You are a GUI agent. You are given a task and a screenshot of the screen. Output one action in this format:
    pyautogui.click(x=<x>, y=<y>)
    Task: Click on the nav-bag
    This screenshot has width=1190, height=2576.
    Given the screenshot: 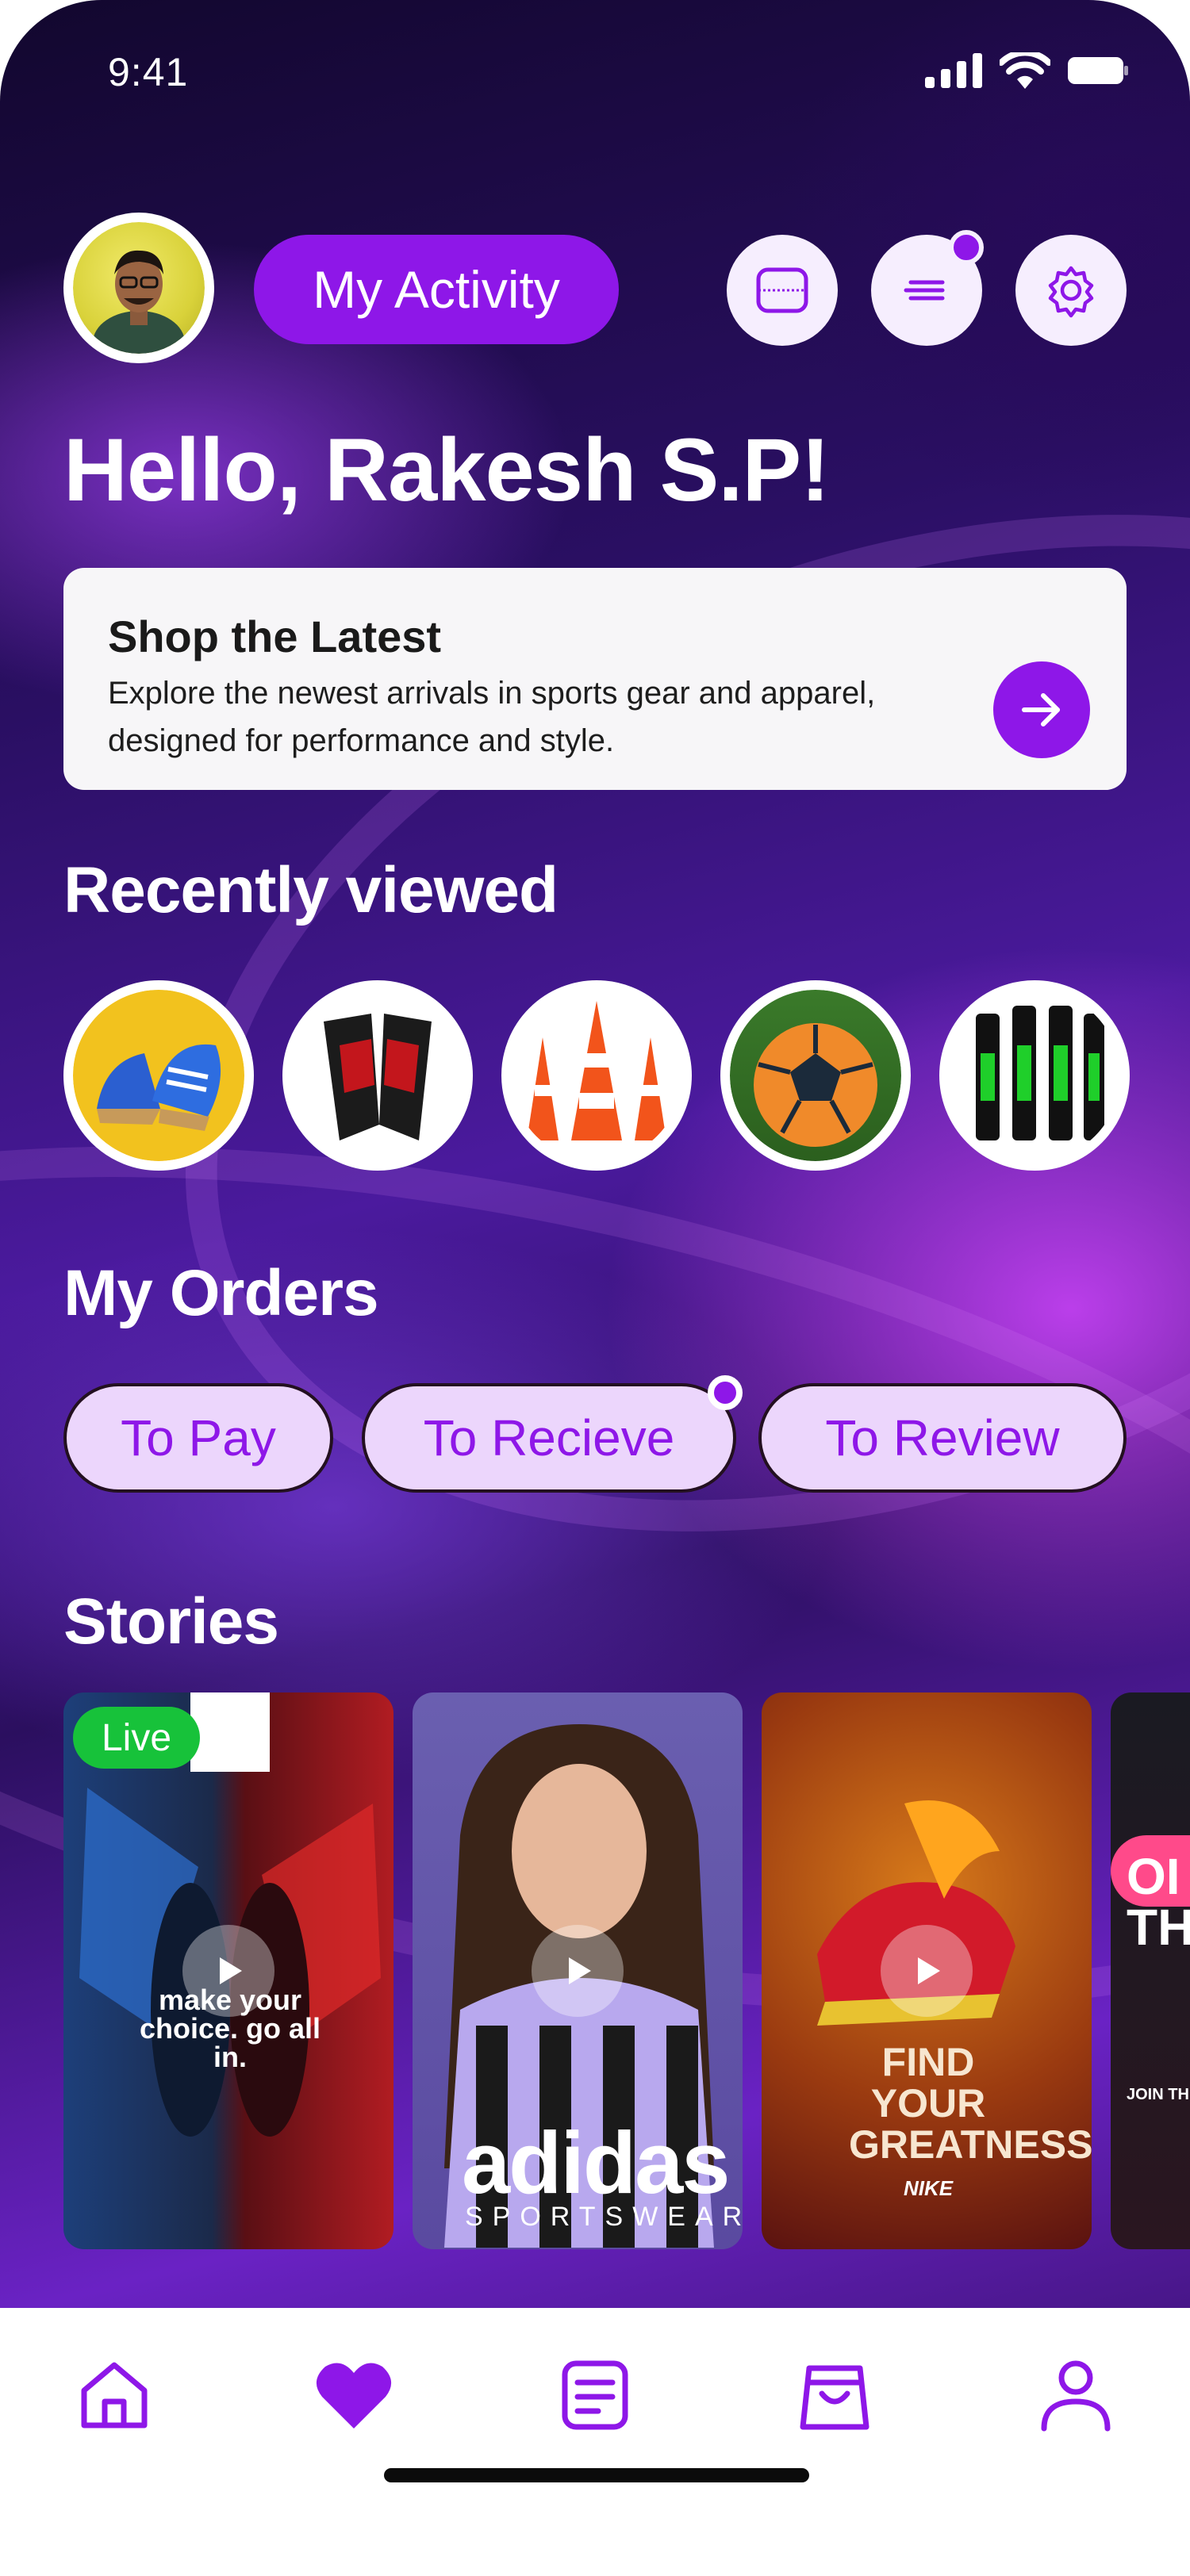 What is the action you would take?
    pyautogui.click(x=834, y=2395)
    